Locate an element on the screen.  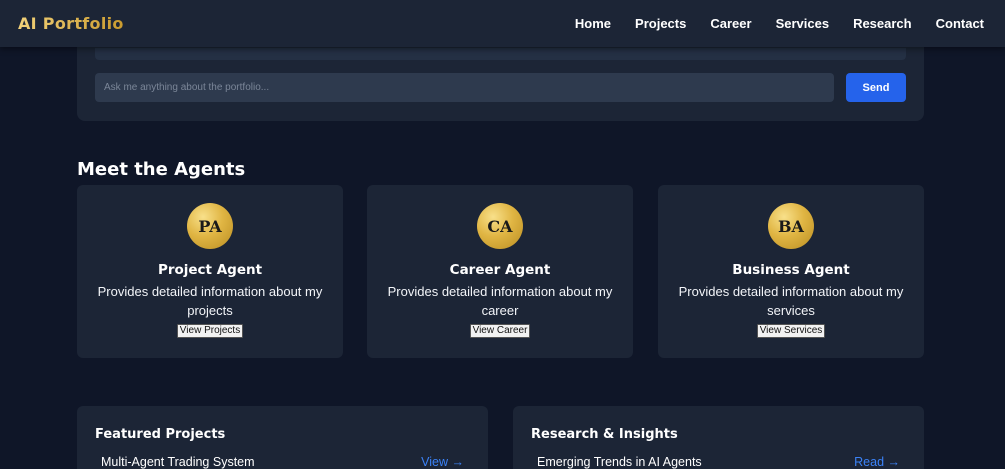
nav-home-link: Home is located at coordinates (593, 23).